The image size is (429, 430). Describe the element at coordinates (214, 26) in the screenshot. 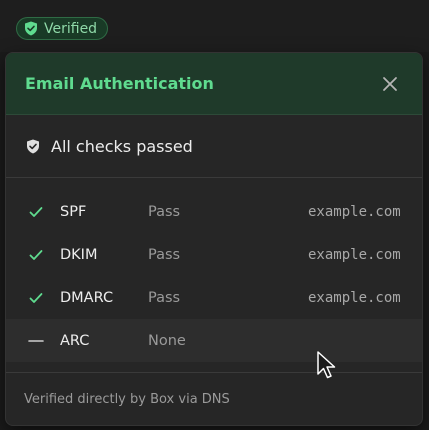

I see `top-bar: Verified` at that location.